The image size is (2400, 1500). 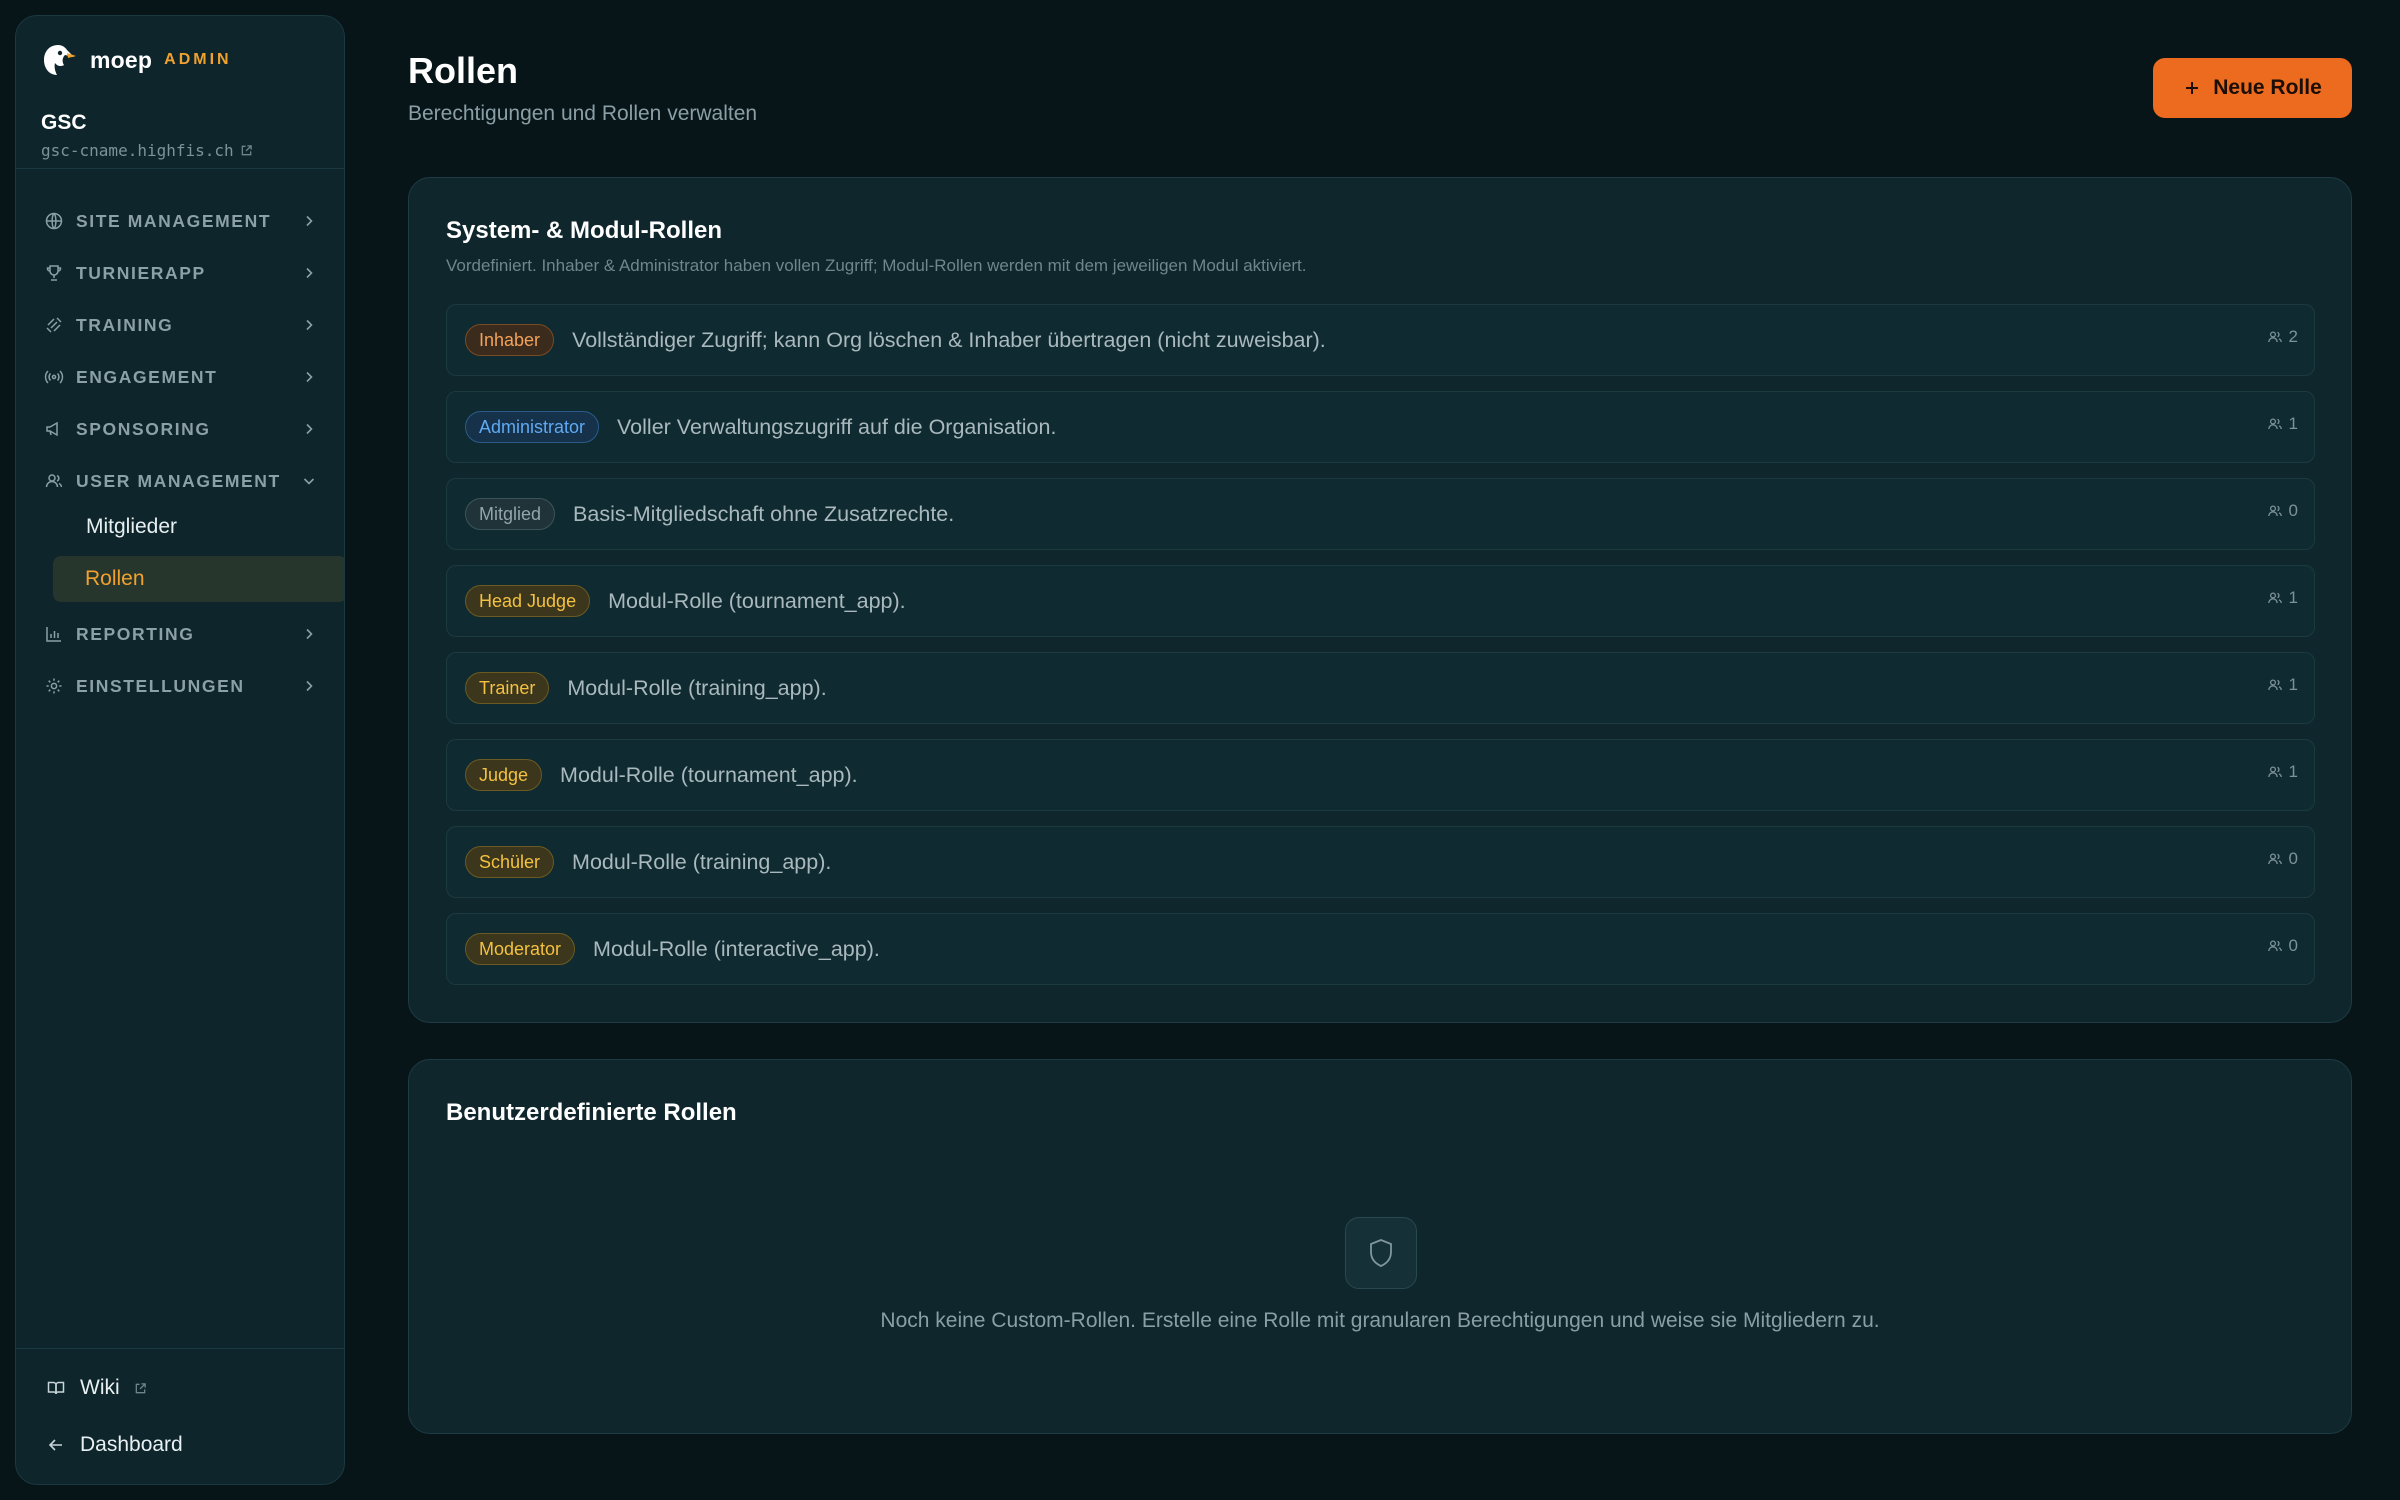 I want to click on role-row: Judge Modul-Rolle (tournament_app). 1, so click(x=1380, y=775).